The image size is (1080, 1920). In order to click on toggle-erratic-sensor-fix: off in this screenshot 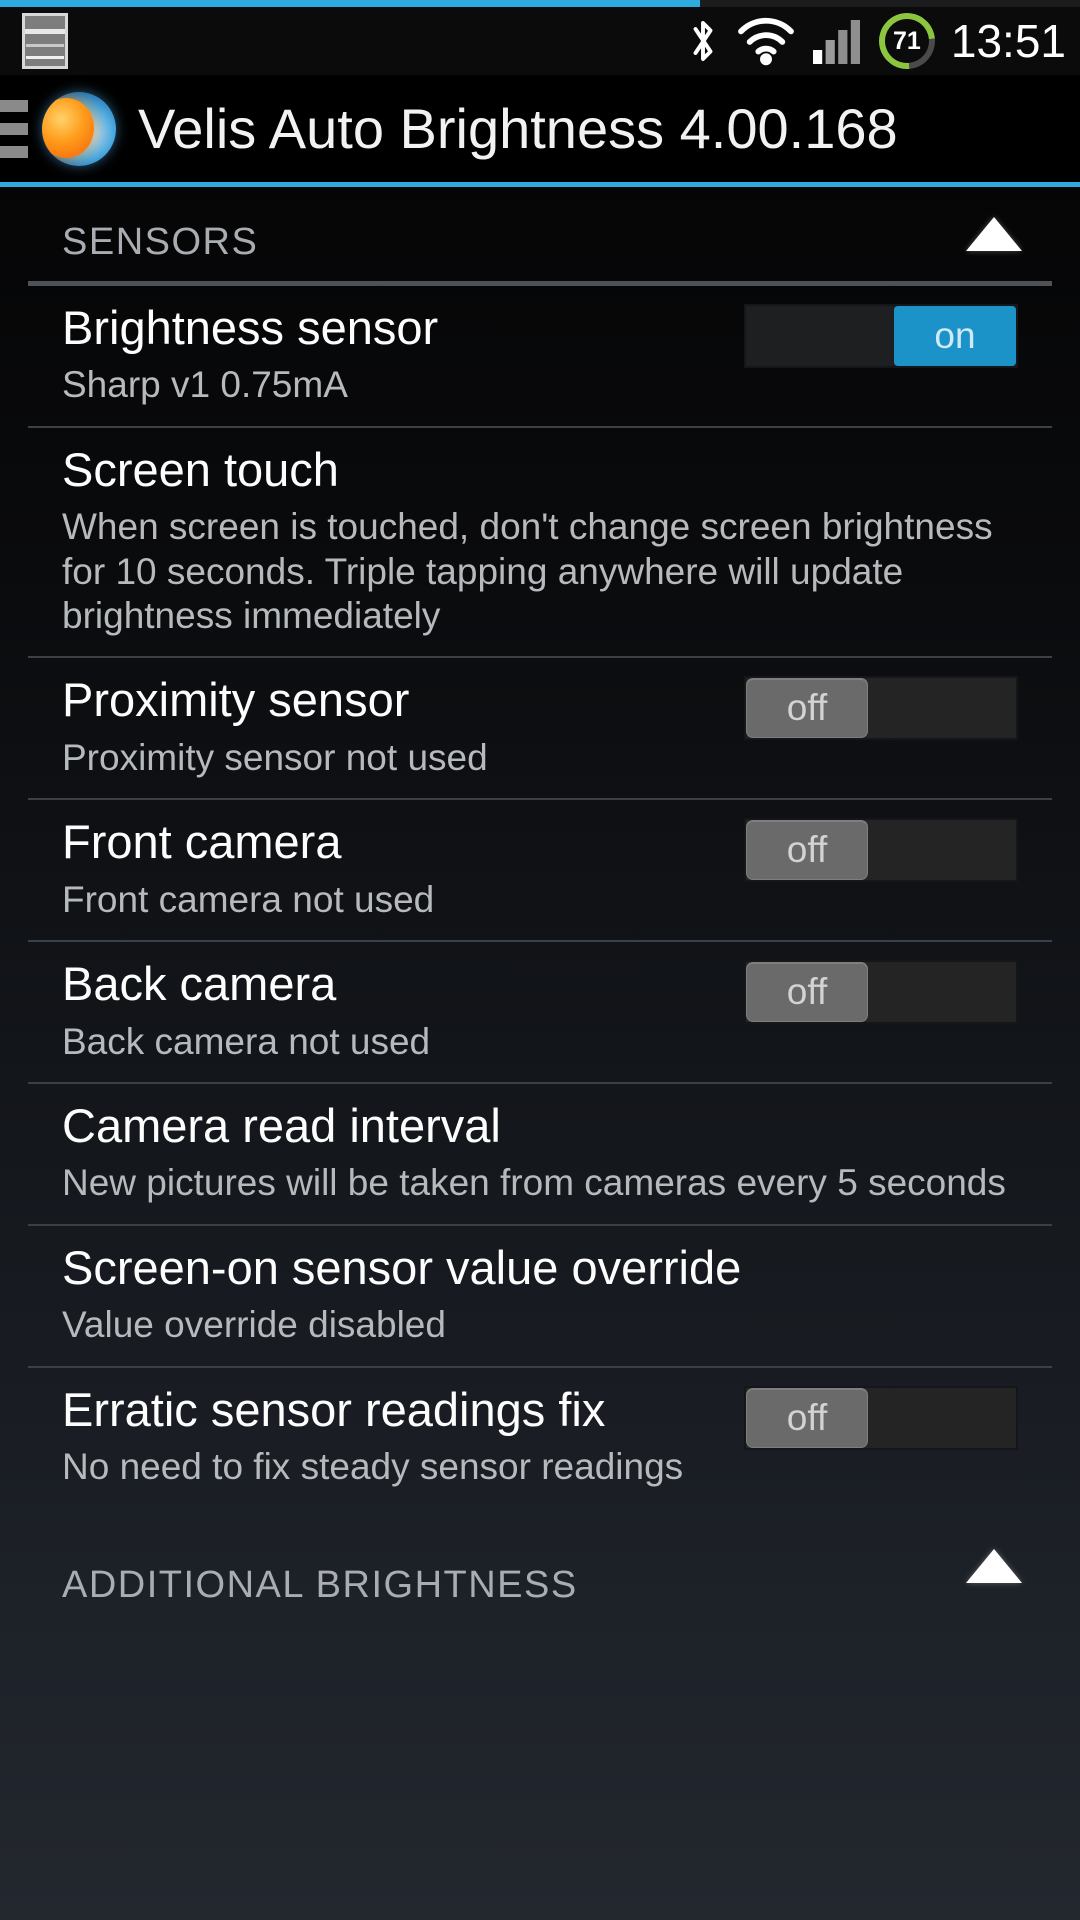, I will do `click(881, 1417)`.